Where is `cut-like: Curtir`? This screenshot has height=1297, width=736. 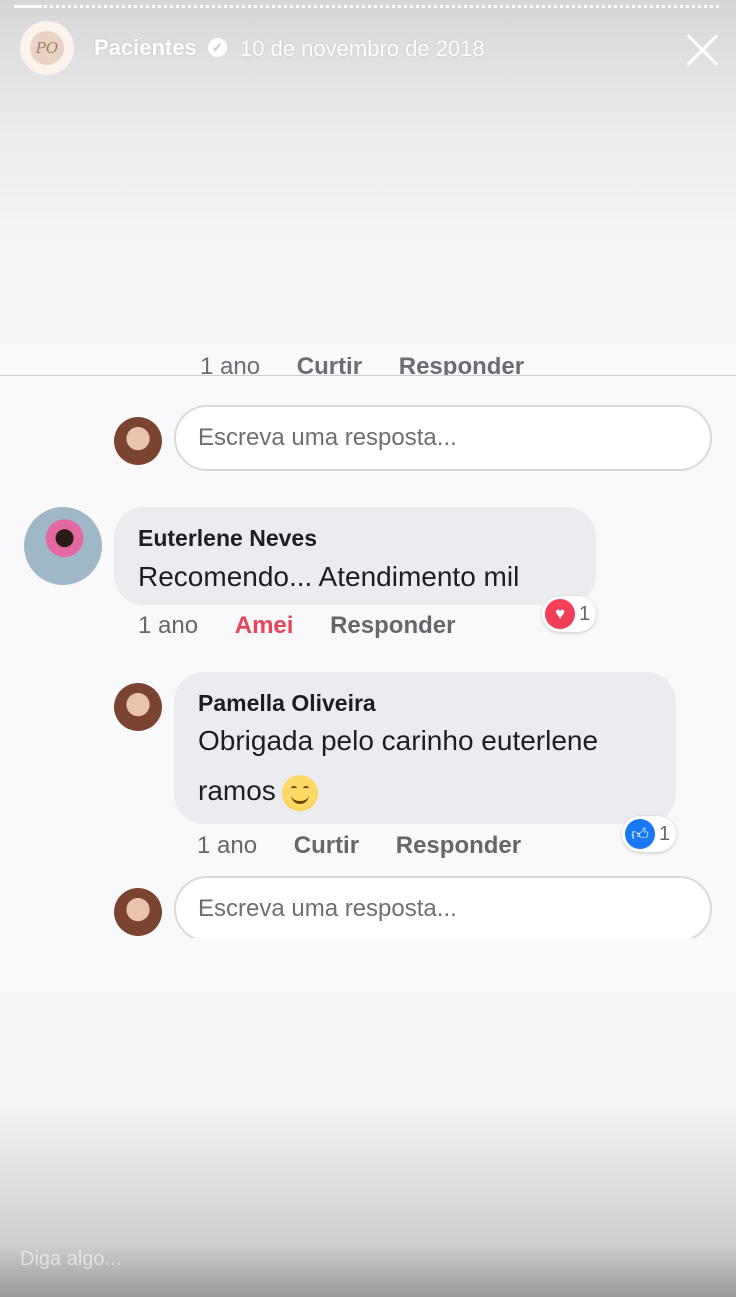 cut-like: Curtir is located at coordinates (329, 366).